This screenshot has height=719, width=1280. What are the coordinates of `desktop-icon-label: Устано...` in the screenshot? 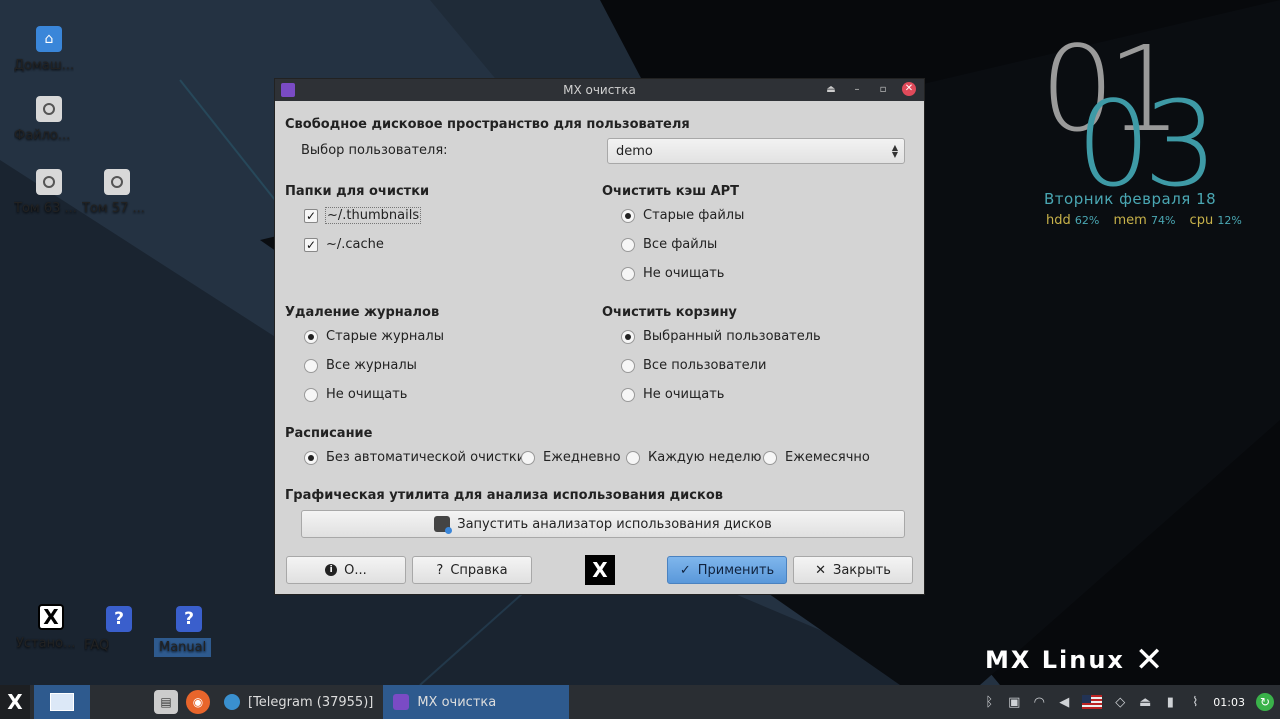 It's located at (46, 643).